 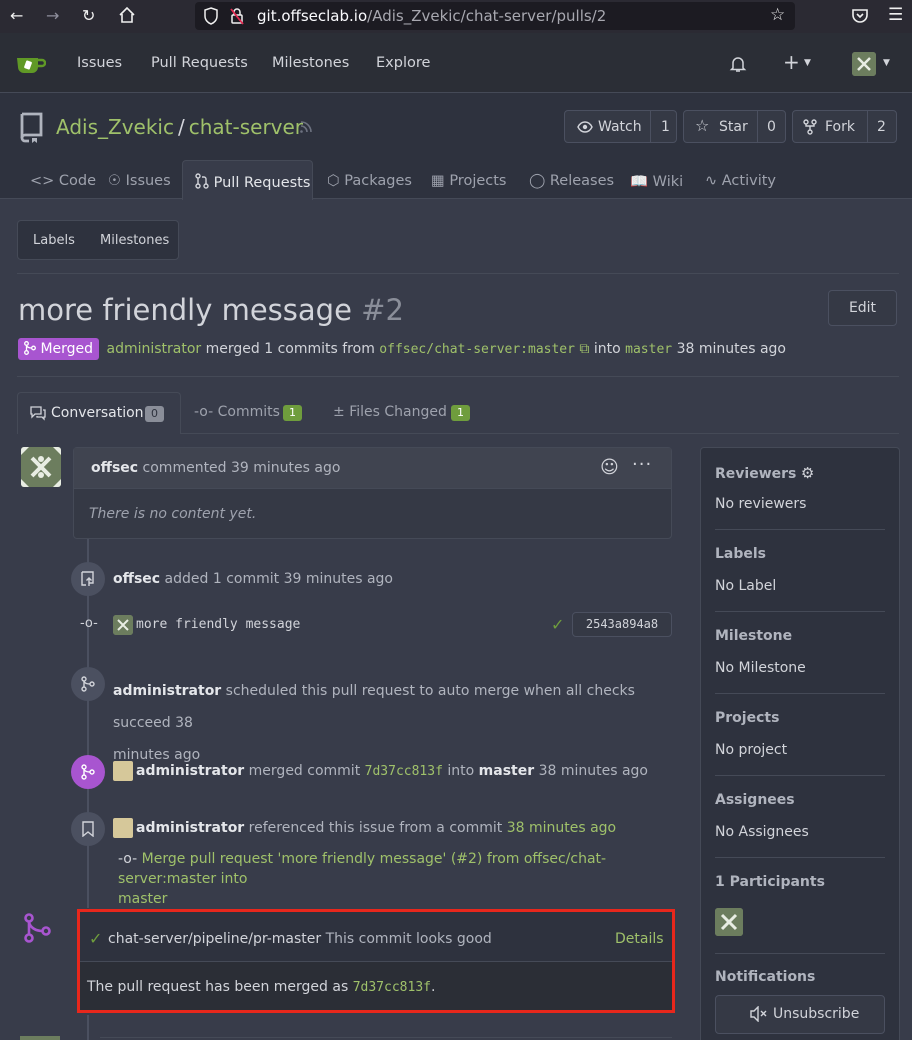 What do you see at coordinates (115, 127) in the screenshot?
I see `repo-owner-link: Adis_Zvekic` at bounding box center [115, 127].